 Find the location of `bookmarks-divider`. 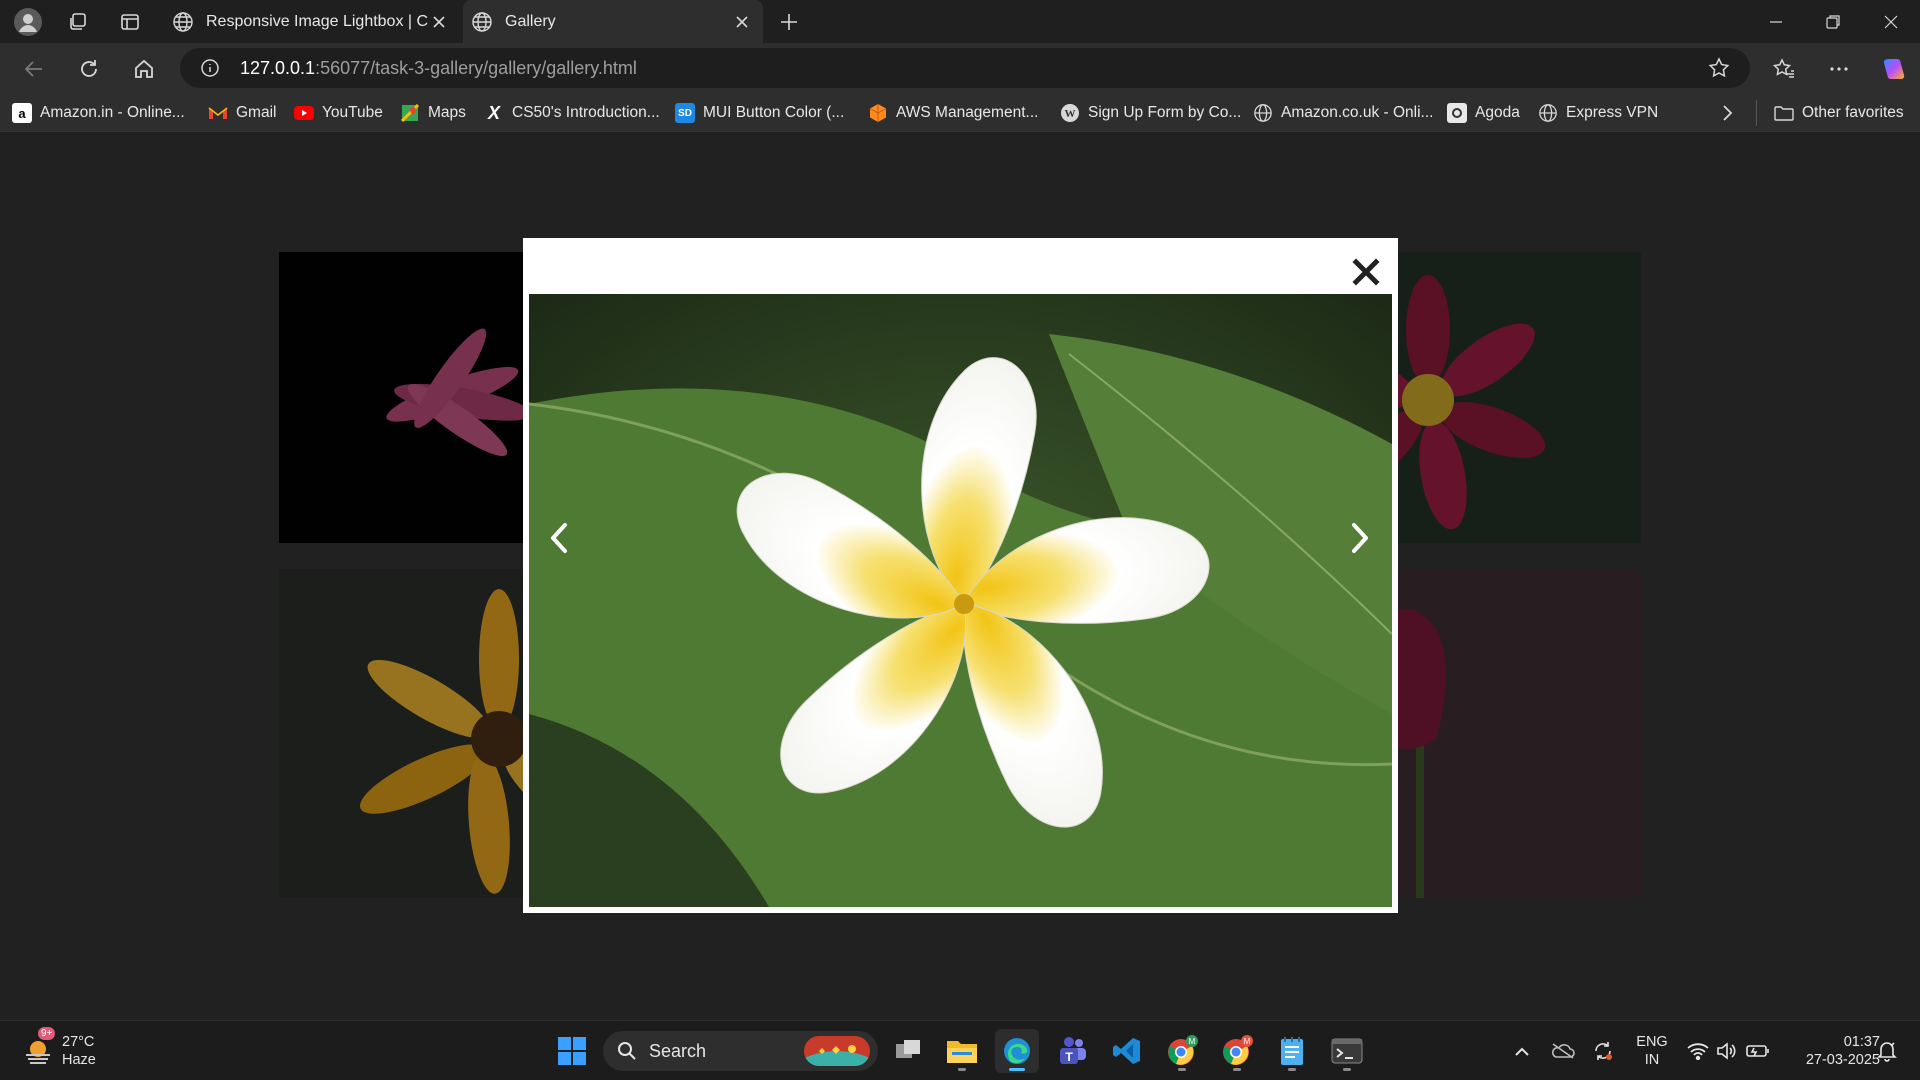

bookmarks-divider is located at coordinates (1756, 113).